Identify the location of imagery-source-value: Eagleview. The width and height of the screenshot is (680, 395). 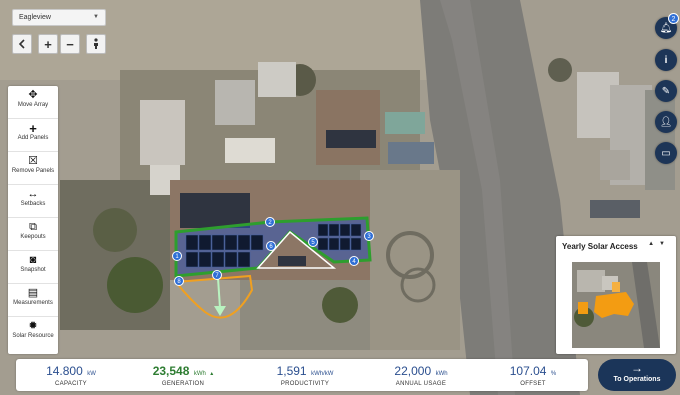
(35, 17).